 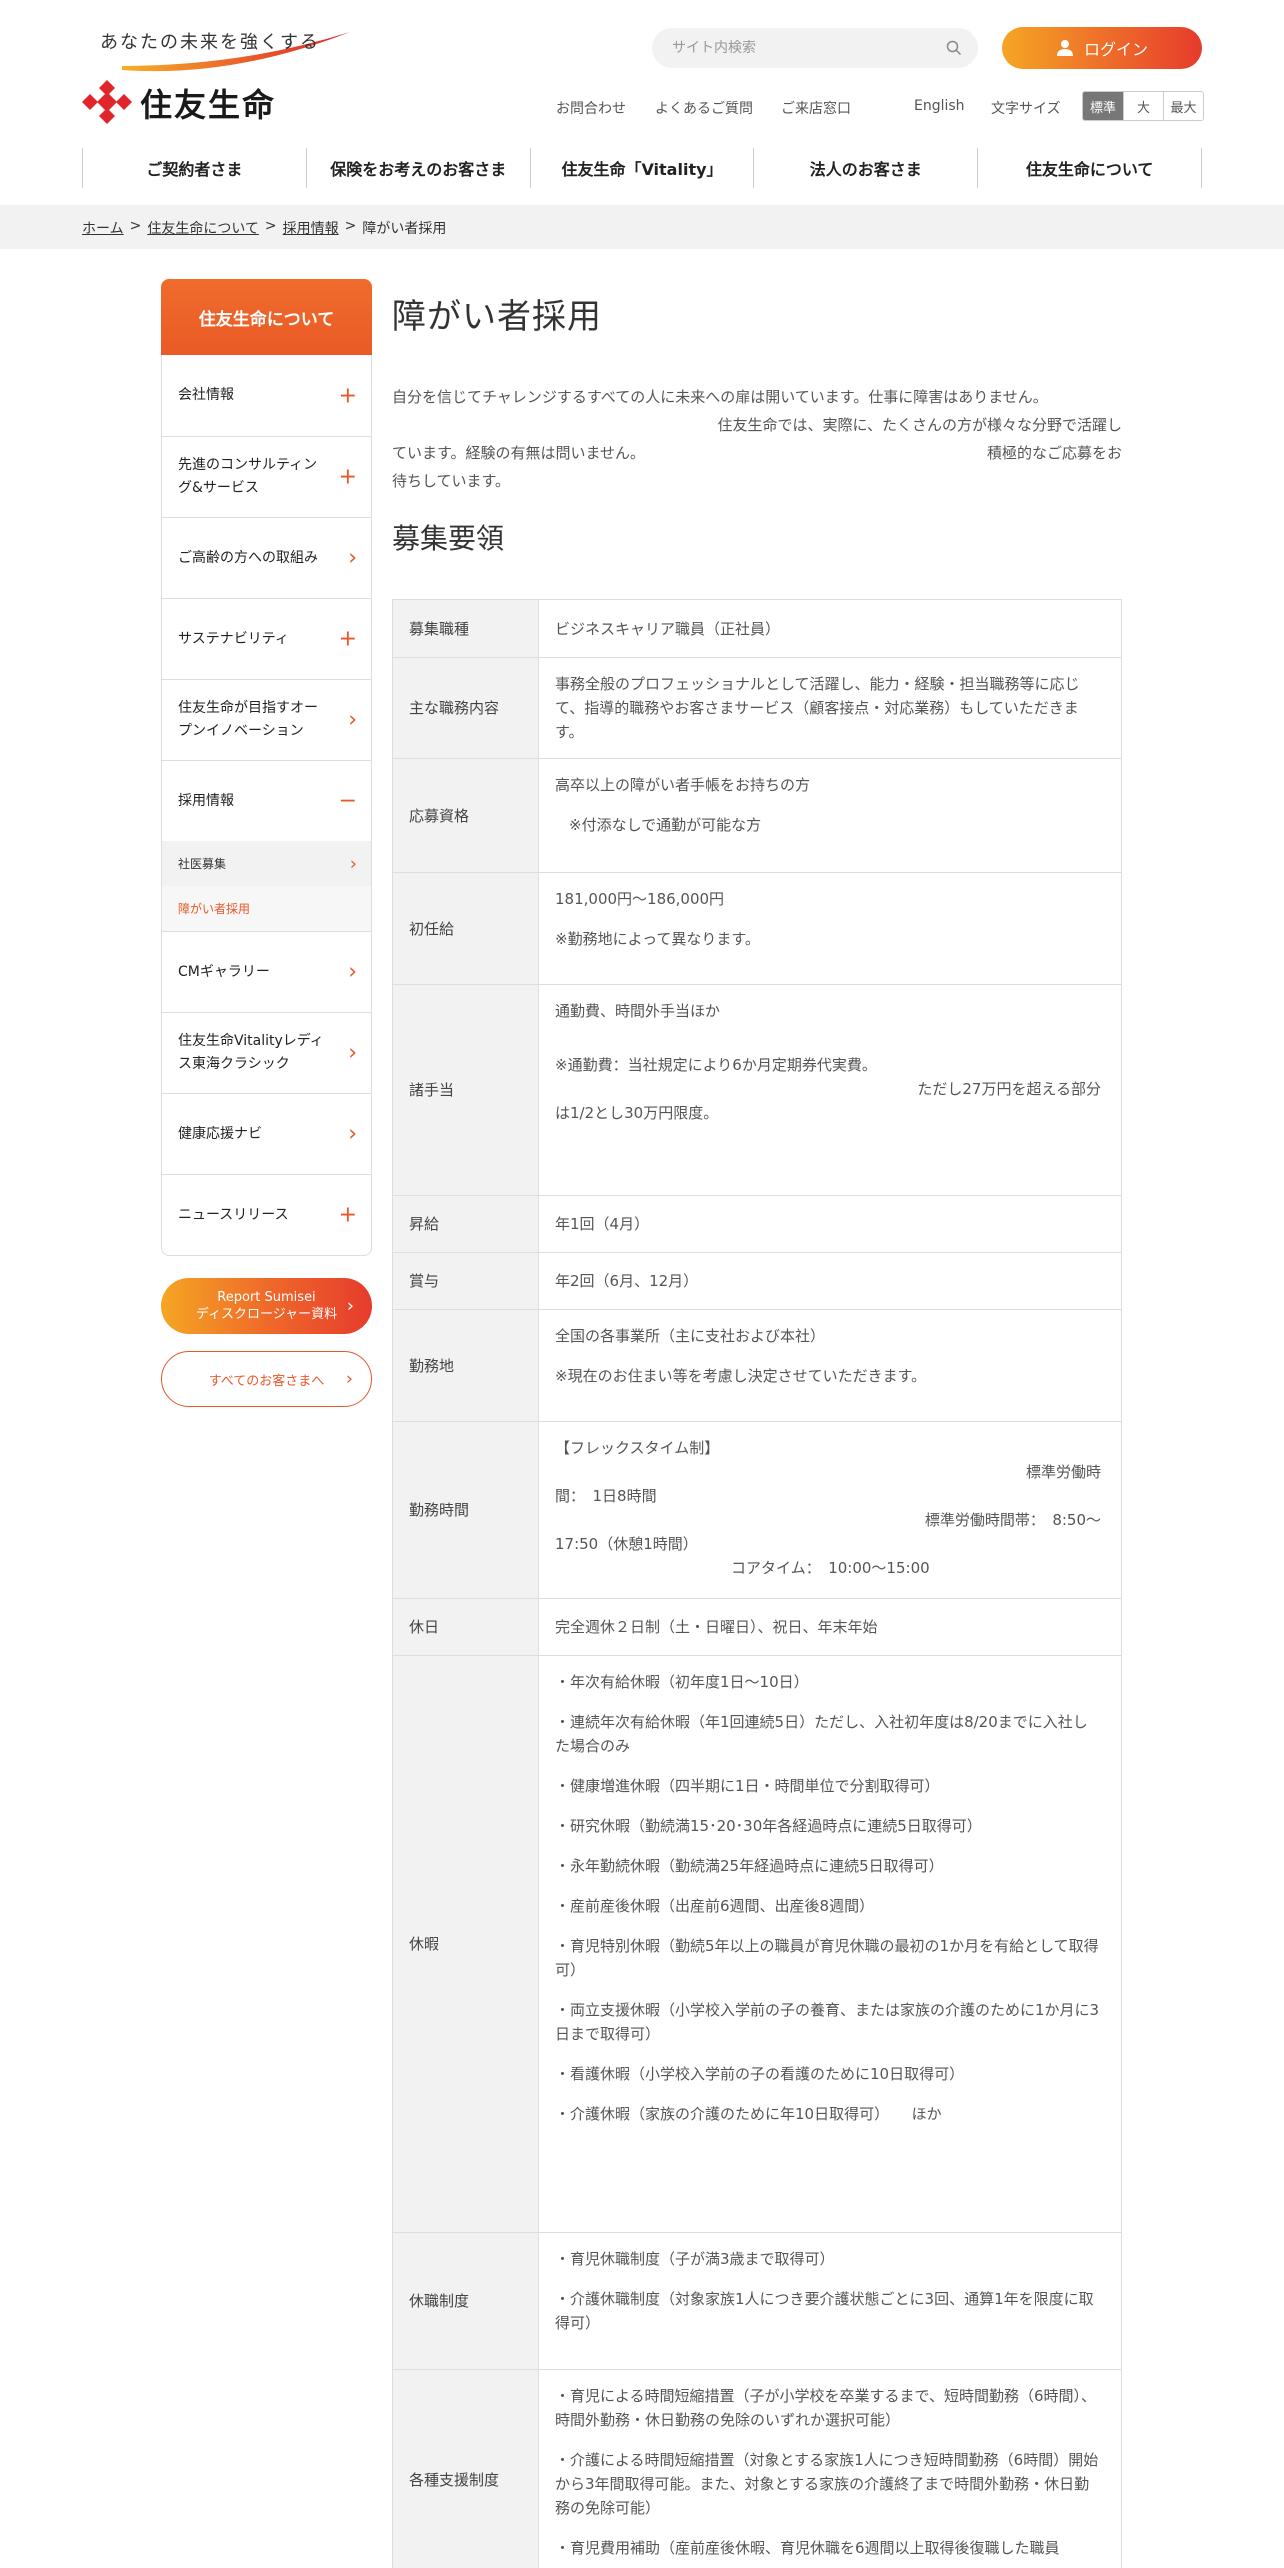 What do you see at coordinates (248, 476) in the screenshot?
I see `sidebar-item-label: 先進のコンサルティング&サービス` at bounding box center [248, 476].